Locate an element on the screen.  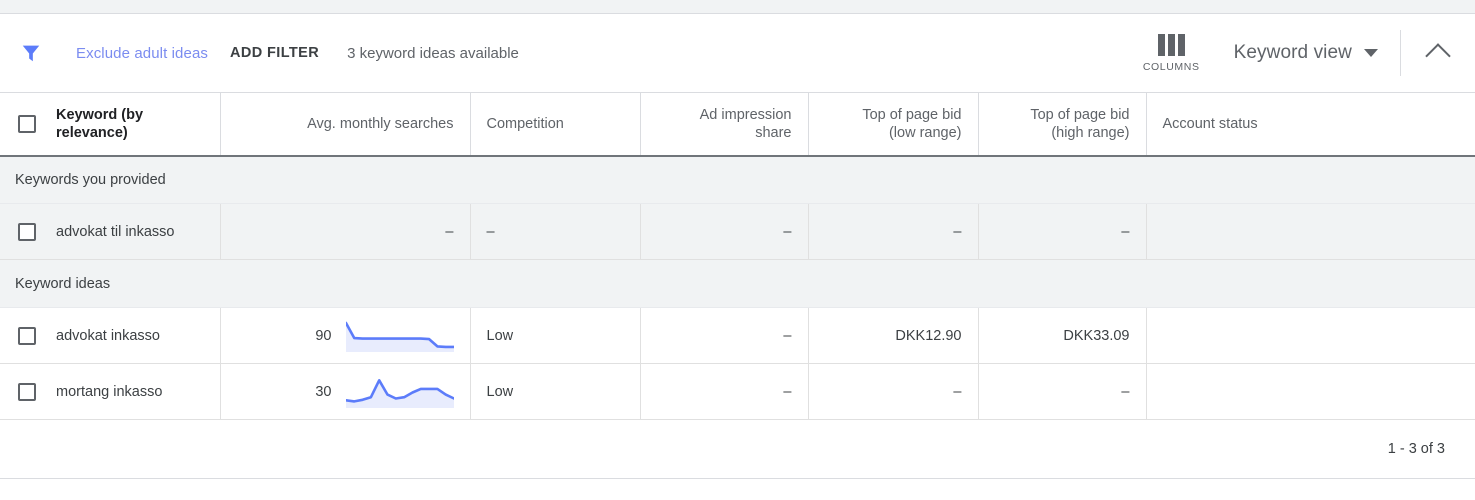
column-header-competition-label: Competition is located at coordinates (525, 123).